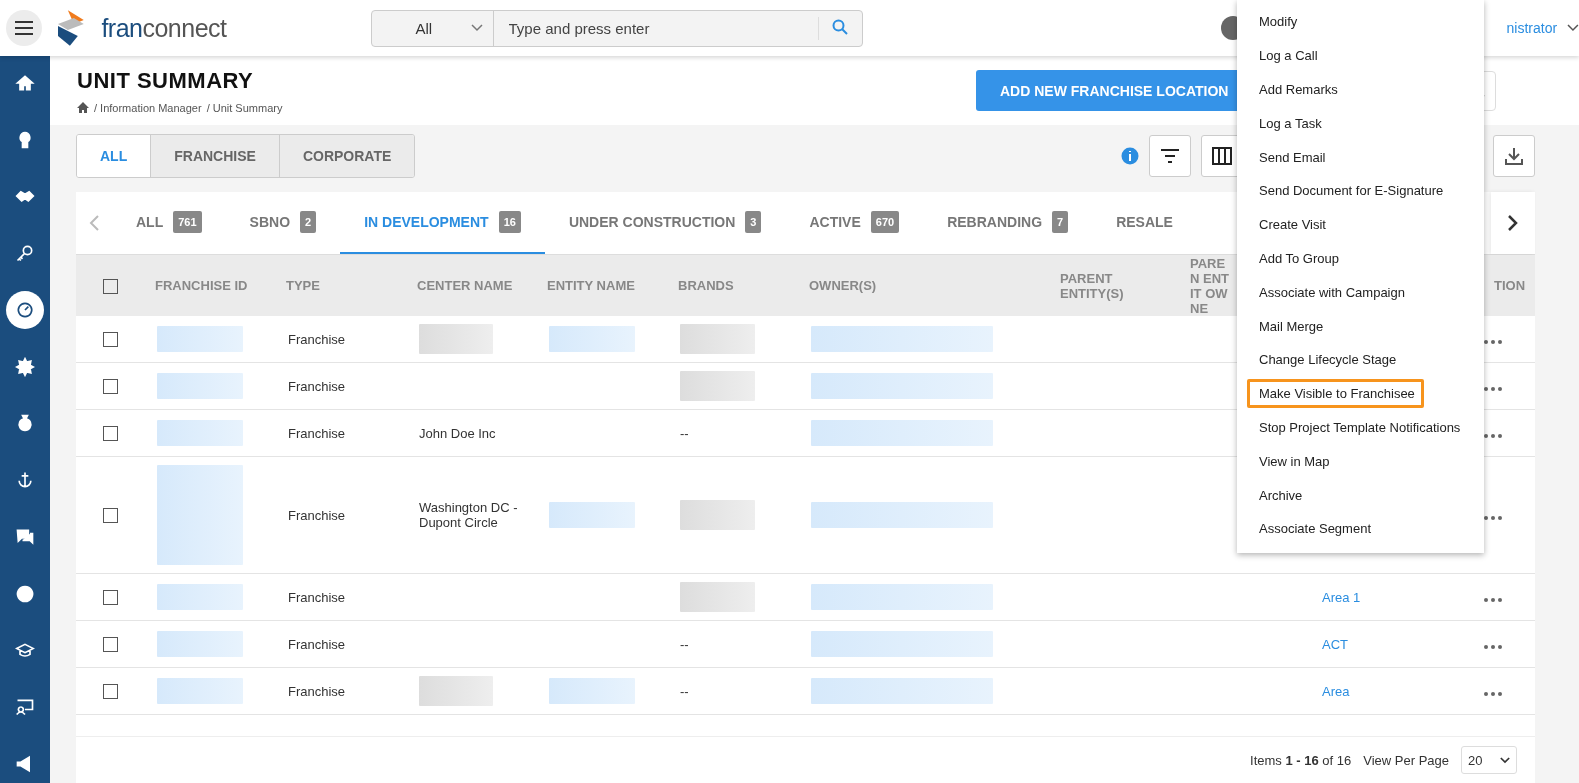 Image resolution: width=1579 pixels, height=783 pixels. What do you see at coordinates (1510, 285) in the screenshot?
I see `column-header: TION` at bounding box center [1510, 285].